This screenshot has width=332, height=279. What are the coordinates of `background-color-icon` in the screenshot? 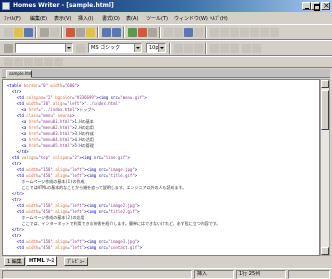 It's located at (256, 48).